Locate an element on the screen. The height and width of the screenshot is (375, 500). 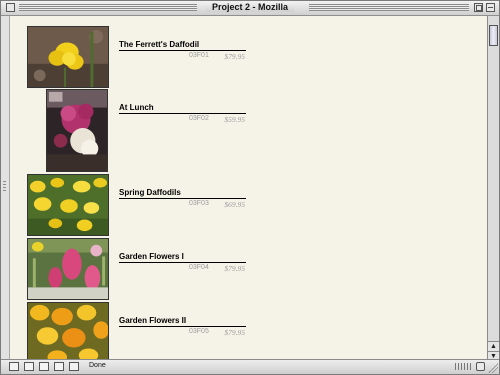
product-name: Spring Daffodils is located at coordinates (182, 193).